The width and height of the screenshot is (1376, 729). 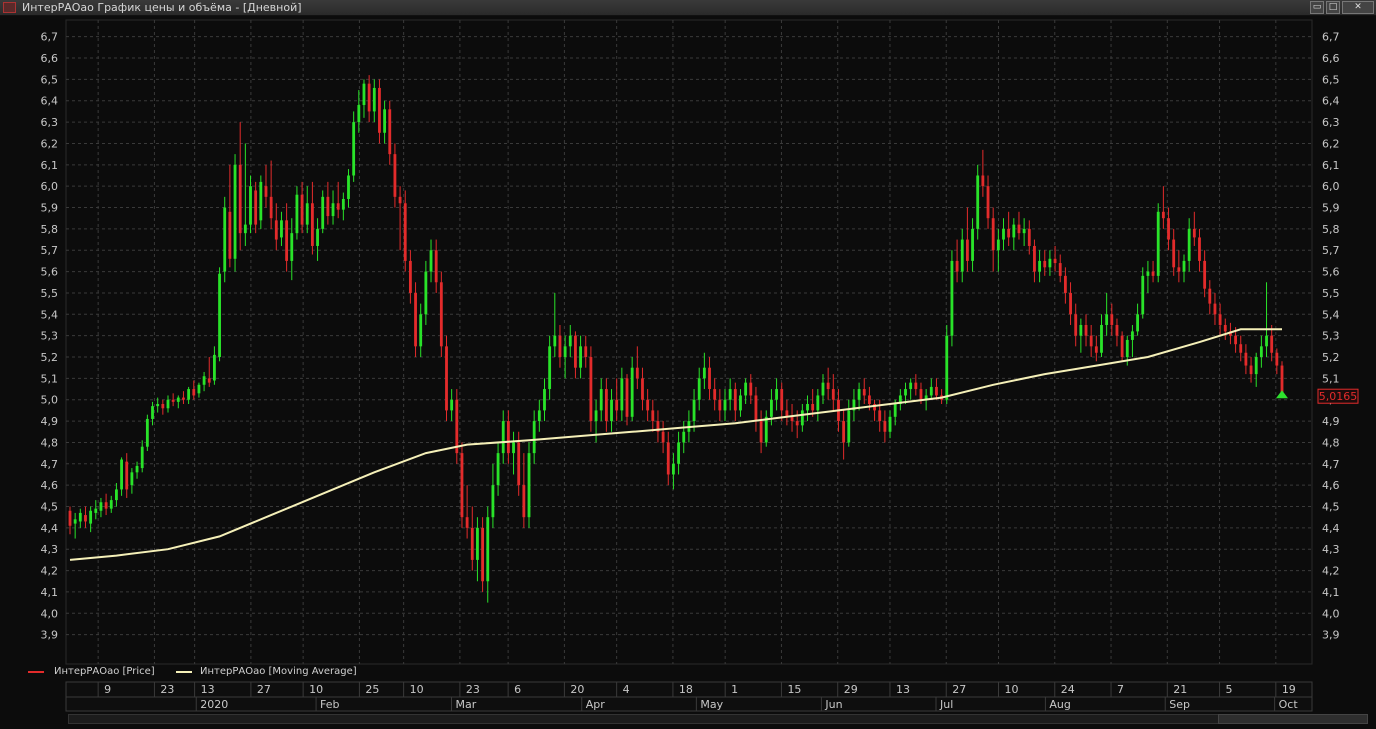 I want to click on y-tick-label-right: 4,9, so click(x=1331, y=421).